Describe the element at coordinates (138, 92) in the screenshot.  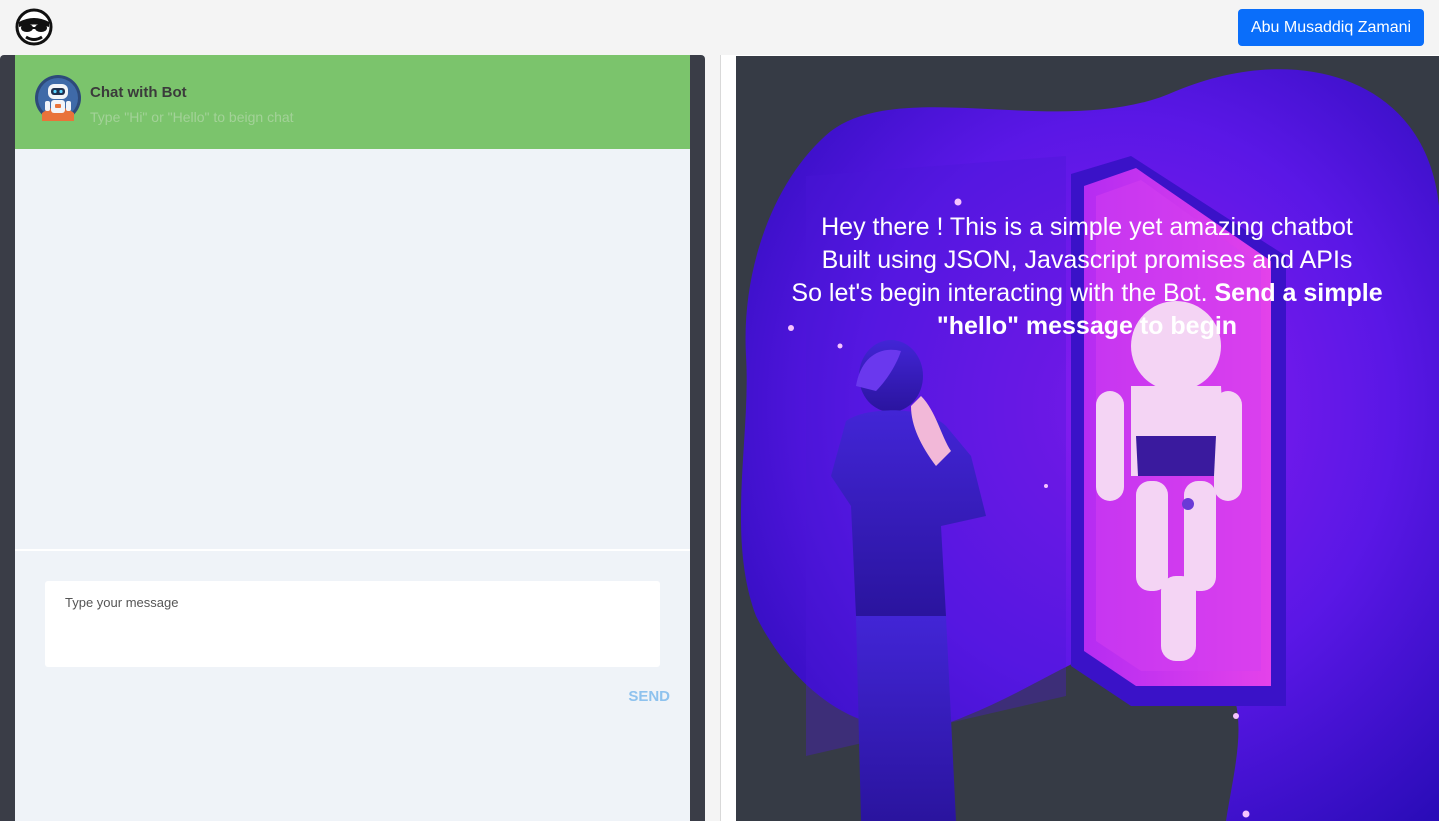
I see `chat-title: Chat with Bot` at that location.